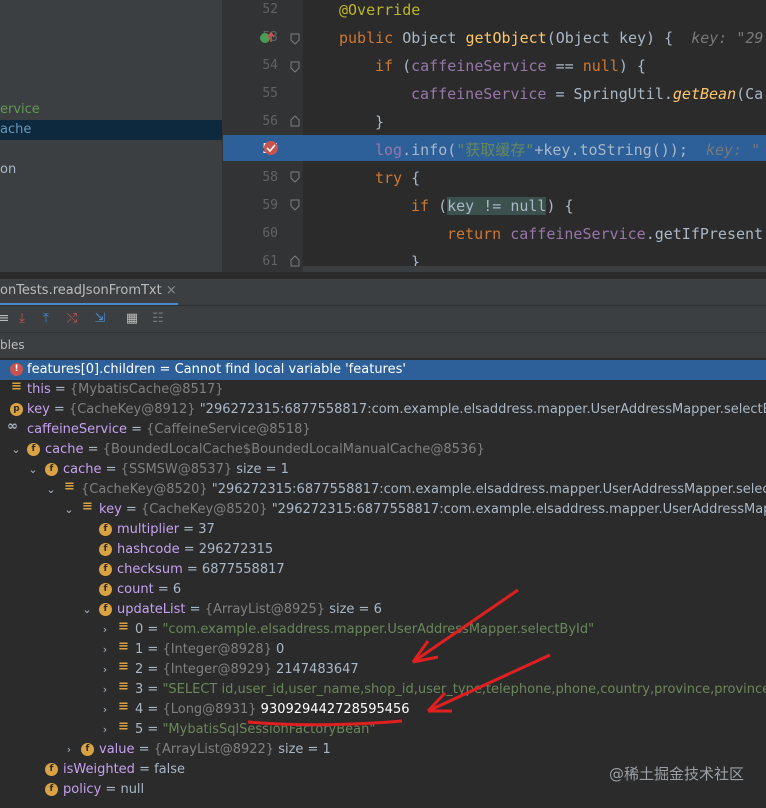  I want to click on code-line-57: log.info("获取缓存"+key.toString()); key: ", so click(568, 150).